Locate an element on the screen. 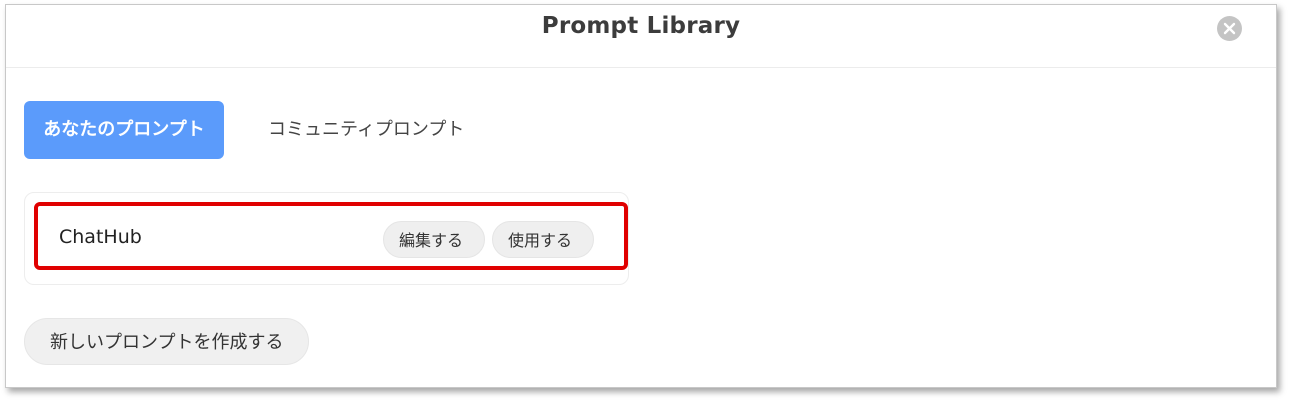 This screenshot has width=1292, height=404. close-button is located at coordinates (1229, 28).